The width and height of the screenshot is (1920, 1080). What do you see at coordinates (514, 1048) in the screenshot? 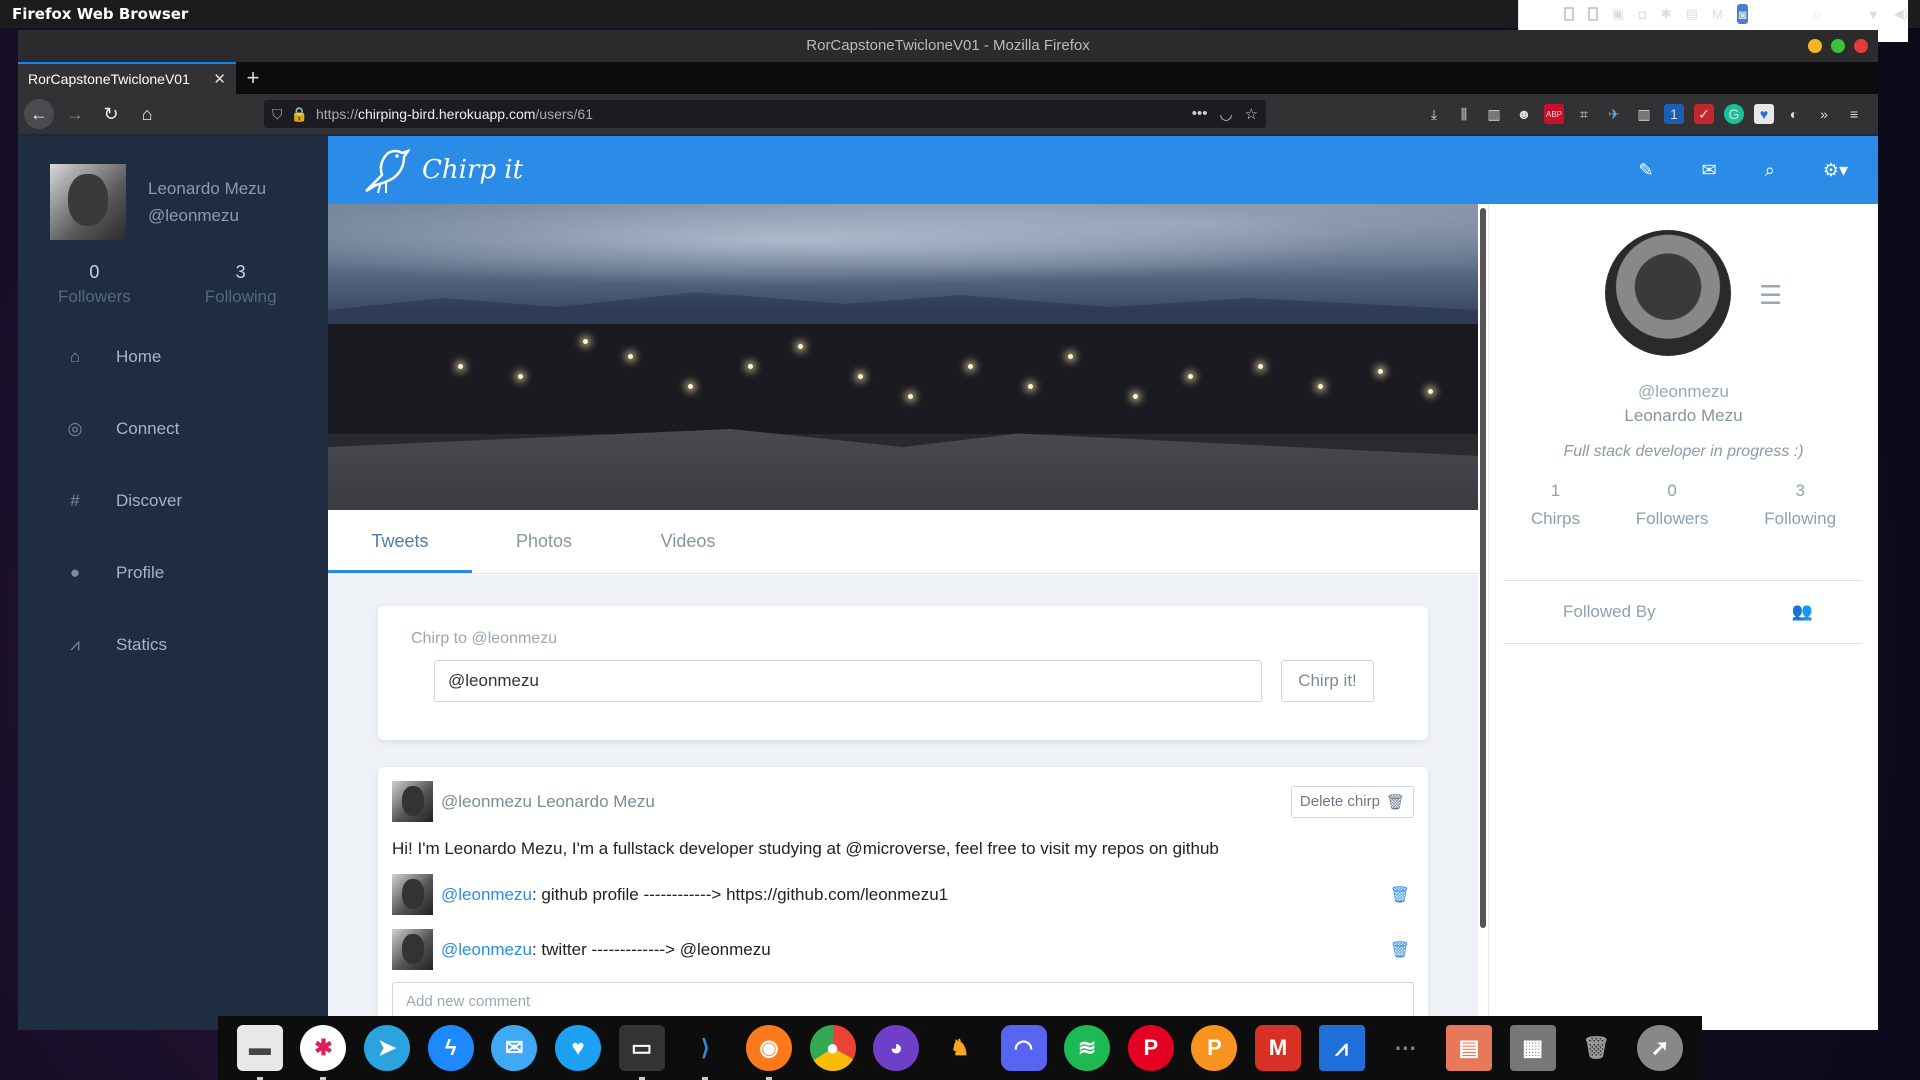
I see `mail-icon: ✉` at bounding box center [514, 1048].